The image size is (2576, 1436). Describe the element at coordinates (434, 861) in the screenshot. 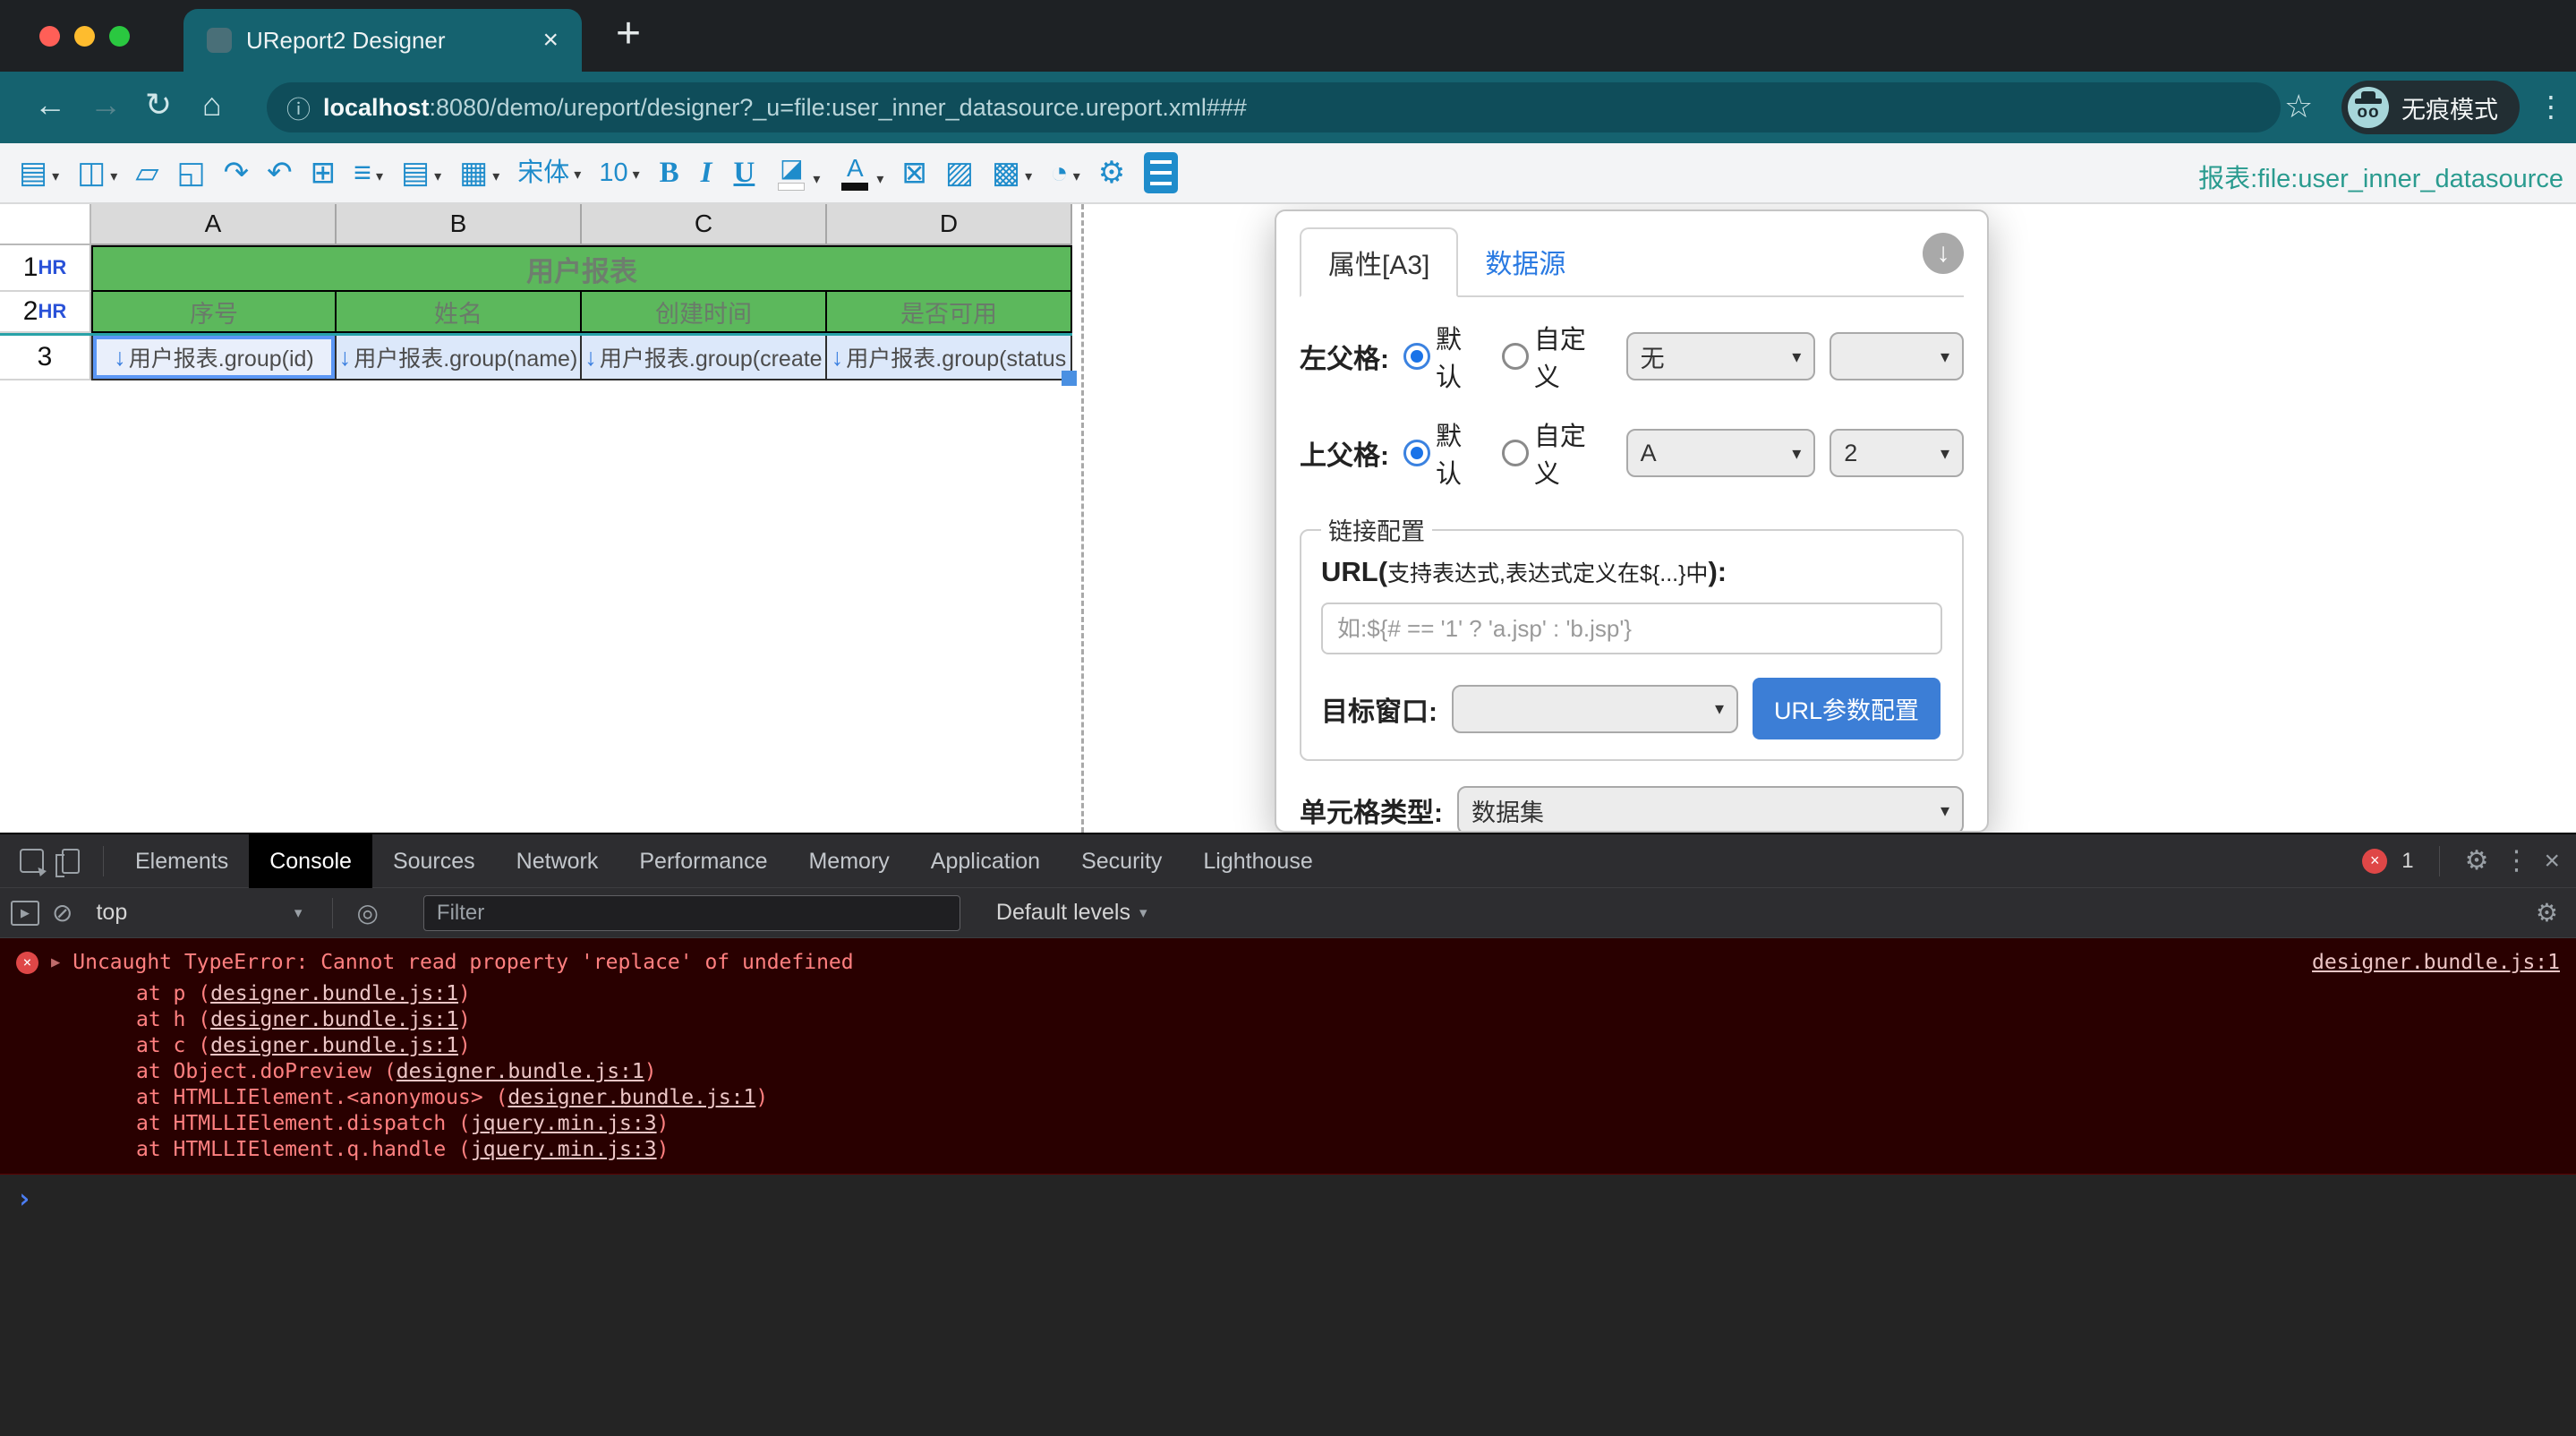

I see `devtools-tab-sources: Sources` at that location.